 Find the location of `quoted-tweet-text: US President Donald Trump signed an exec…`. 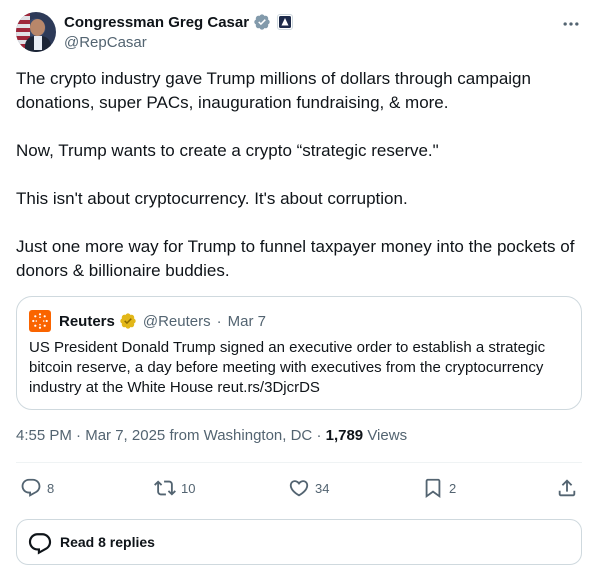

quoted-tweet-text: US President Donald Trump signed an exec… is located at coordinates (287, 367).